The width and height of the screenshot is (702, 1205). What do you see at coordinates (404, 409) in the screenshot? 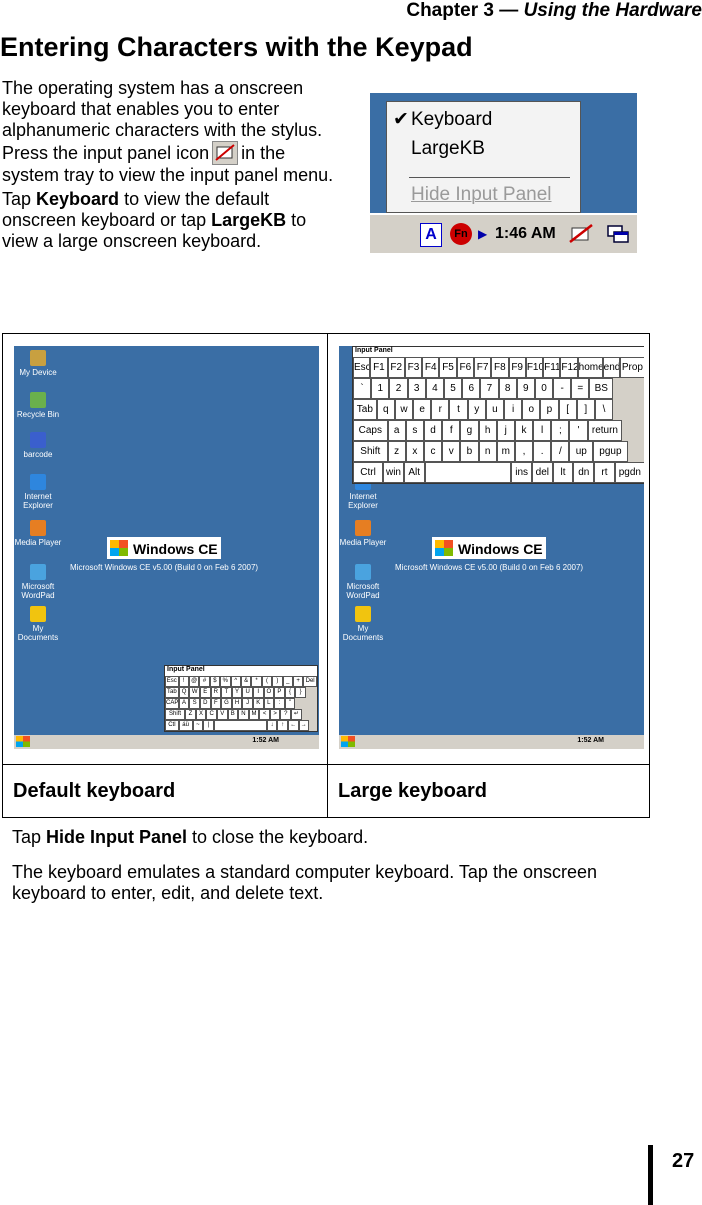
I see `keyboard-key: w` at bounding box center [404, 409].